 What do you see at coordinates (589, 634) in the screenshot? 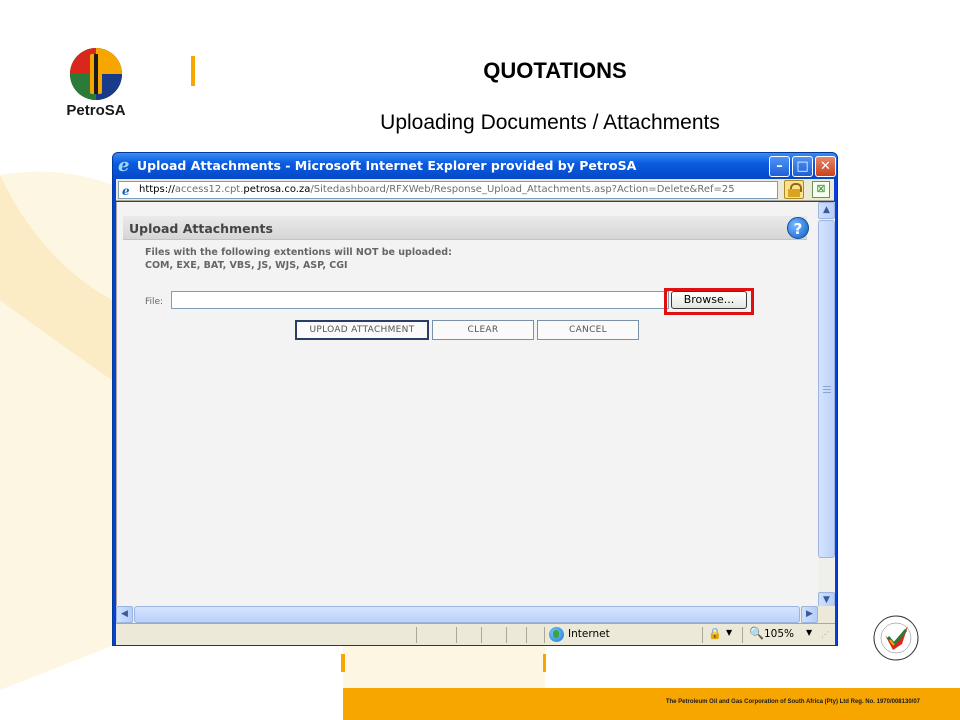
I see `security-zone-label: Internet` at bounding box center [589, 634].